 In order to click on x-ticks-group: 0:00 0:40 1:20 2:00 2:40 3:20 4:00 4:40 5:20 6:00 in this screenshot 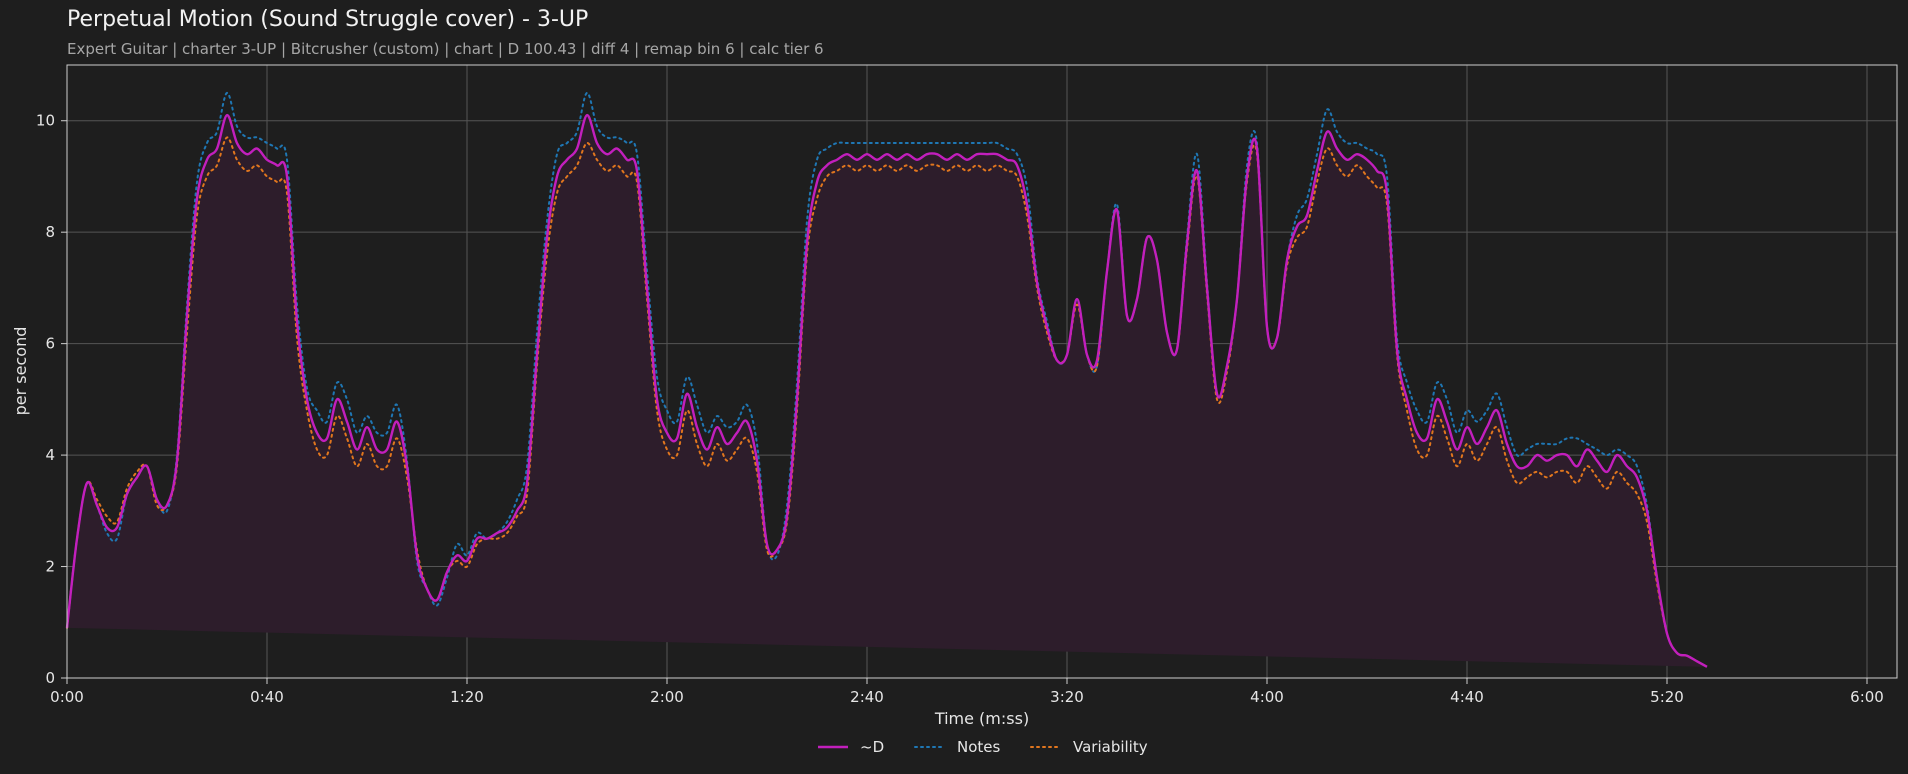, I will do `click(967, 692)`.